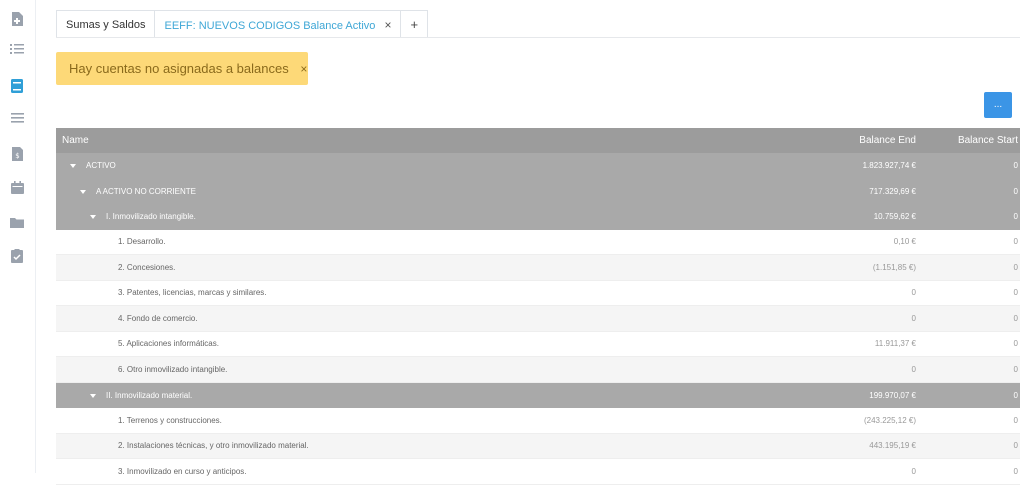  I want to click on table-row: 6. Otro inmovilizado intangible. 0 0, so click(538, 370).